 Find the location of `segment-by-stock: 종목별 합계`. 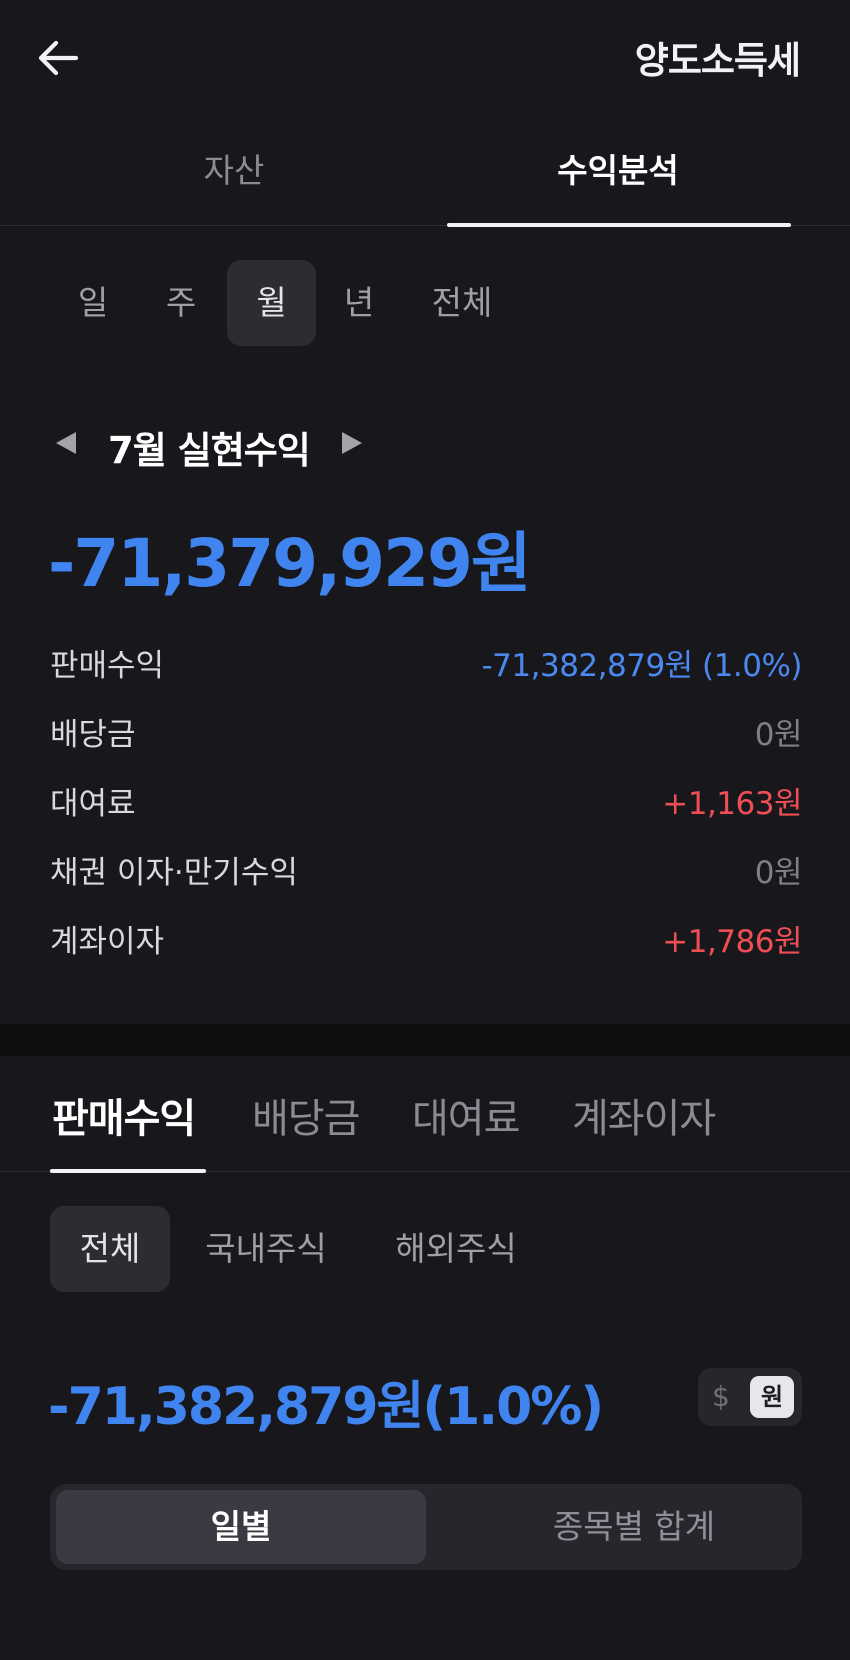

segment-by-stock: 종목별 합계 is located at coordinates (634, 1527).